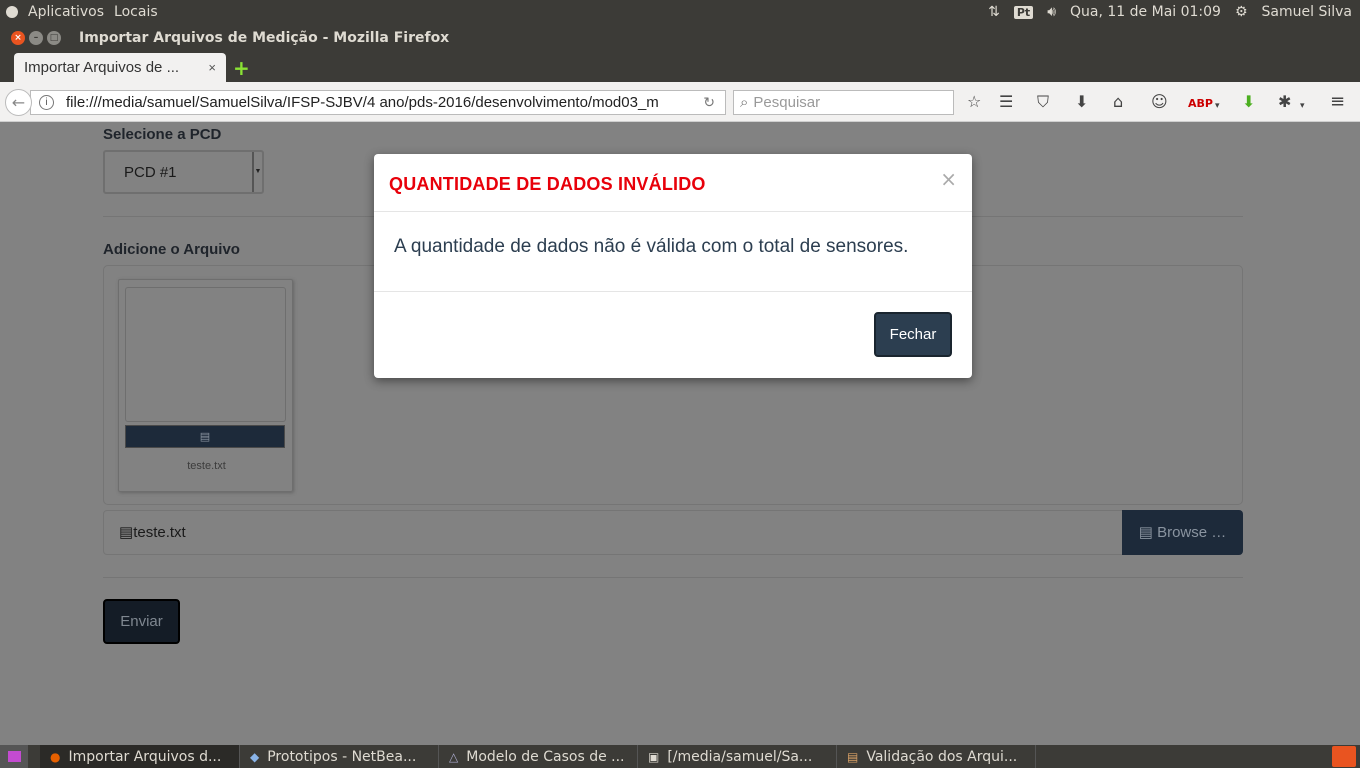 Image resolution: width=1360 pixels, height=768 pixels. What do you see at coordinates (1145, 12) in the screenshot?
I see `clock: Qua, 11 de Mai 01:09` at bounding box center [1145, 12].